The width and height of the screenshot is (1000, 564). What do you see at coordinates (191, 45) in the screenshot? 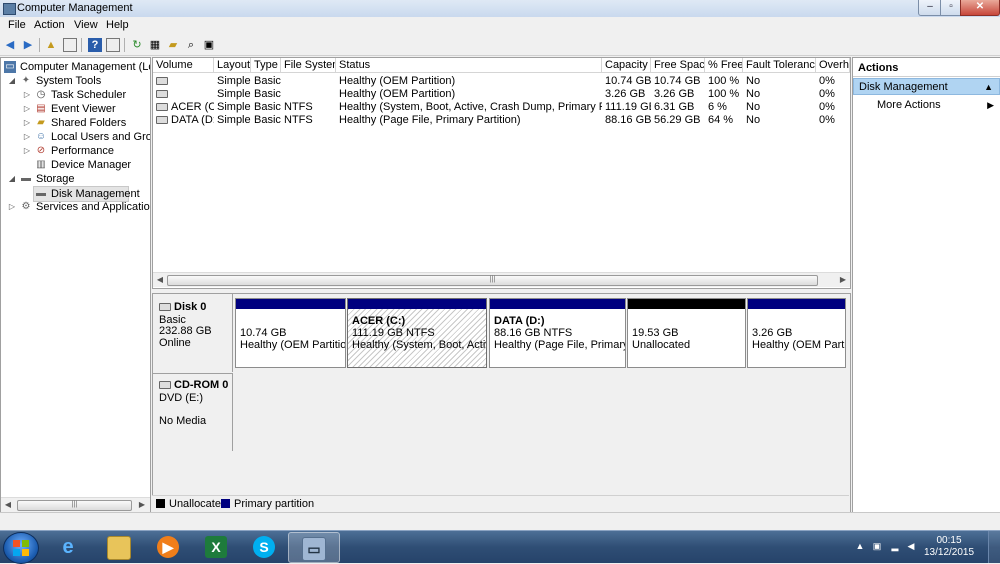
I see `search-icon: ⌕` at bounding box center [191, 45].